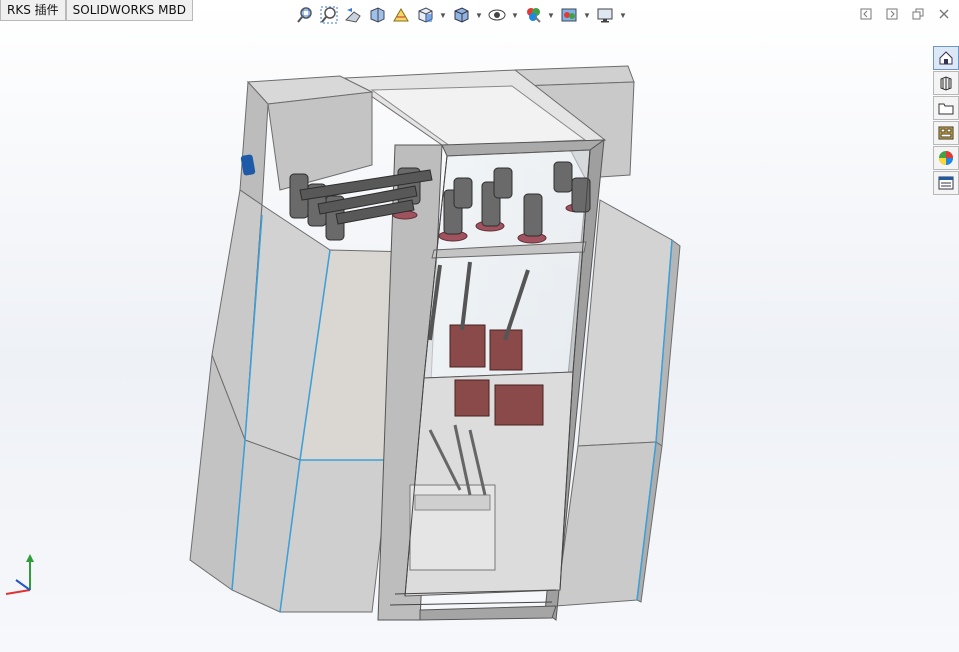 Image resolution: width=959 pixels, height=652 pixels. I want to click on triad-y-arrow-icon, so click(30, 558).